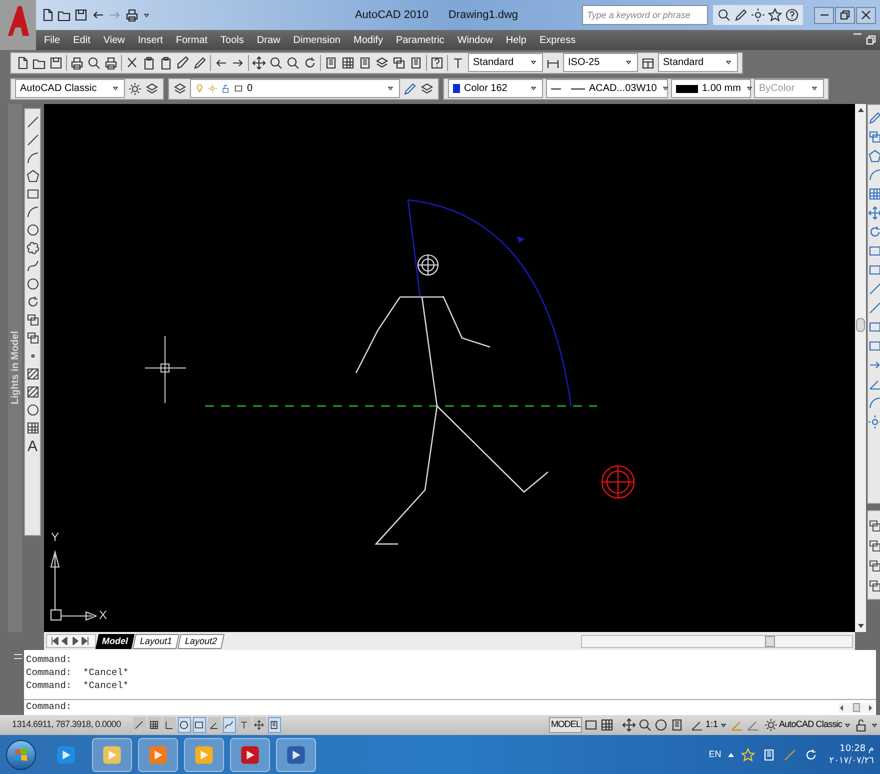  Describe the element at coordinates (268, 40) in the screenshot. I see `menu-item: Draw` at that location.